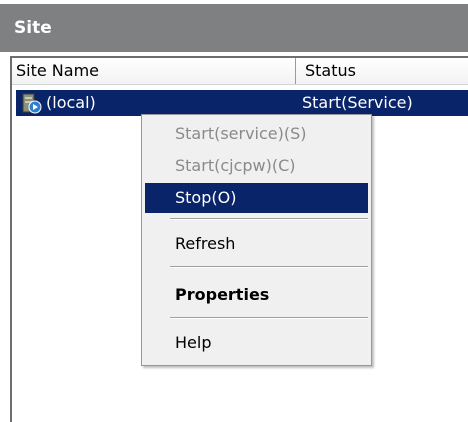 Image resolution: width=468 pixels, height=422 pixels. Describe the element at coordinates (234, 26) in the screenshot. I see `panel-title-bar: Site` at that location.